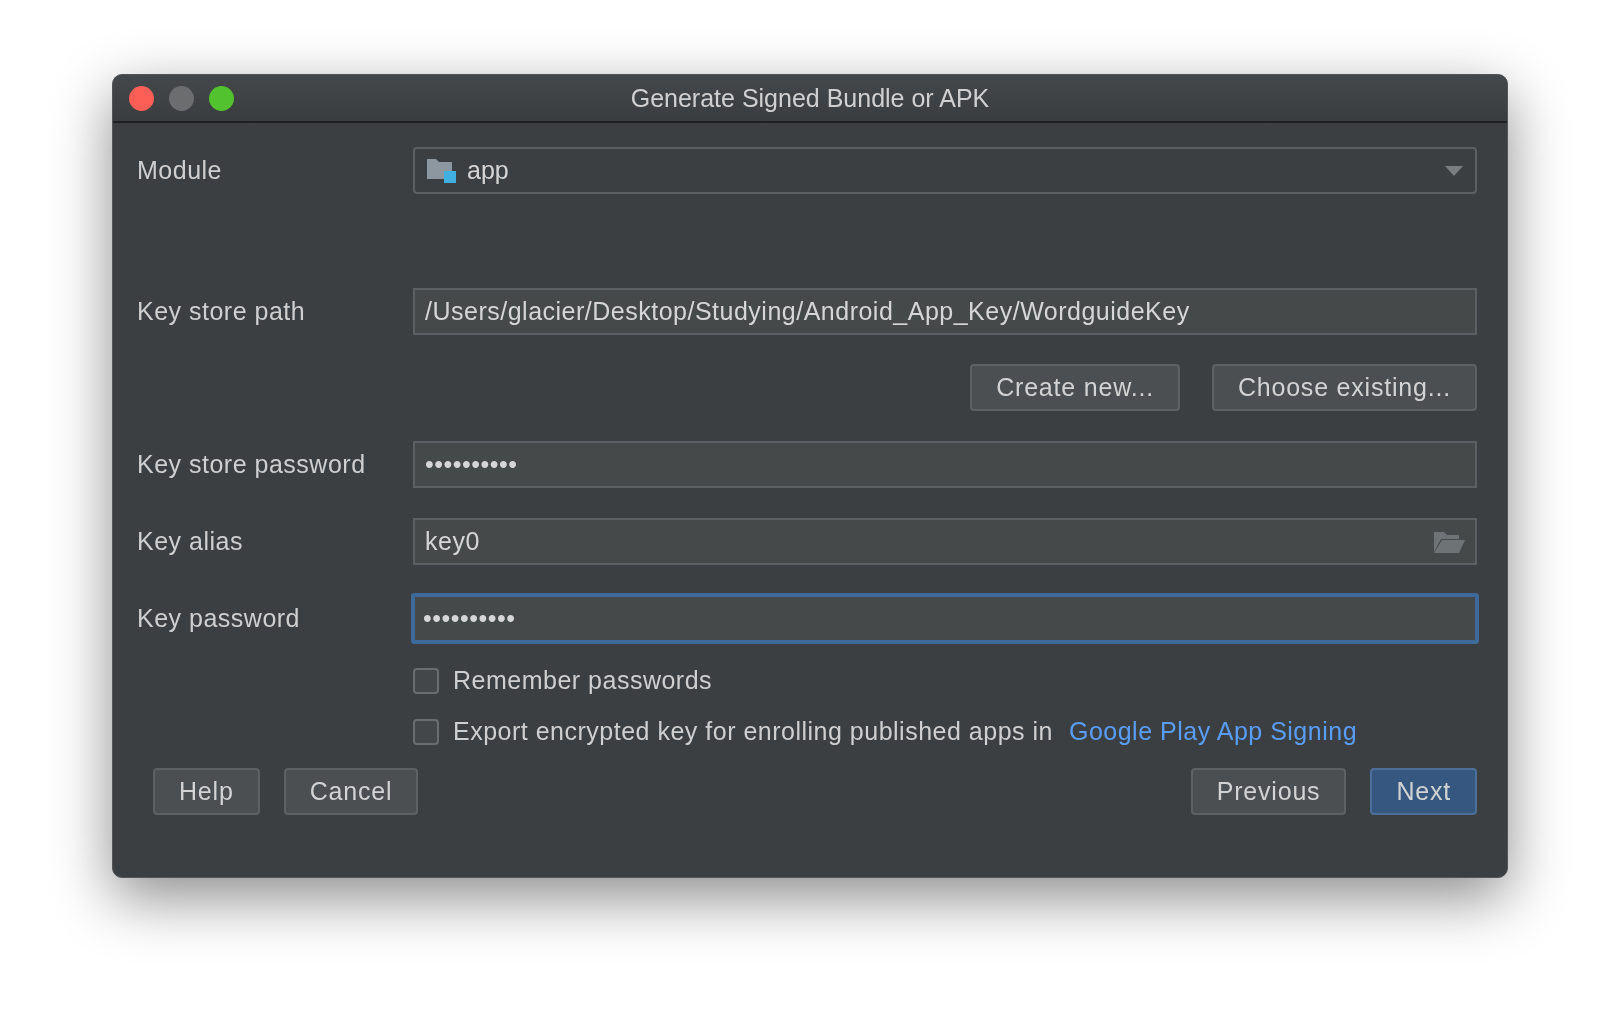 This screenshot has height=1026, width=1620. I want to click on field-label: Key store path, so click(221, 311).